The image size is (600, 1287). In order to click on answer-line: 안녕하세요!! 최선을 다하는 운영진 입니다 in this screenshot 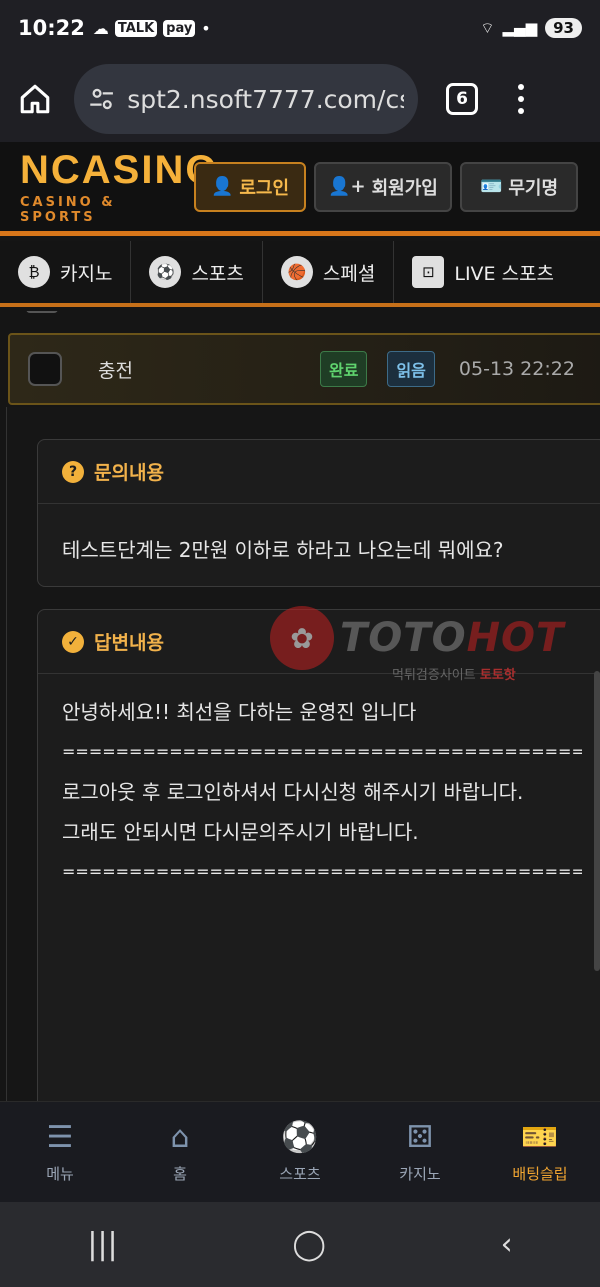, I will do `click(239, 712)`.